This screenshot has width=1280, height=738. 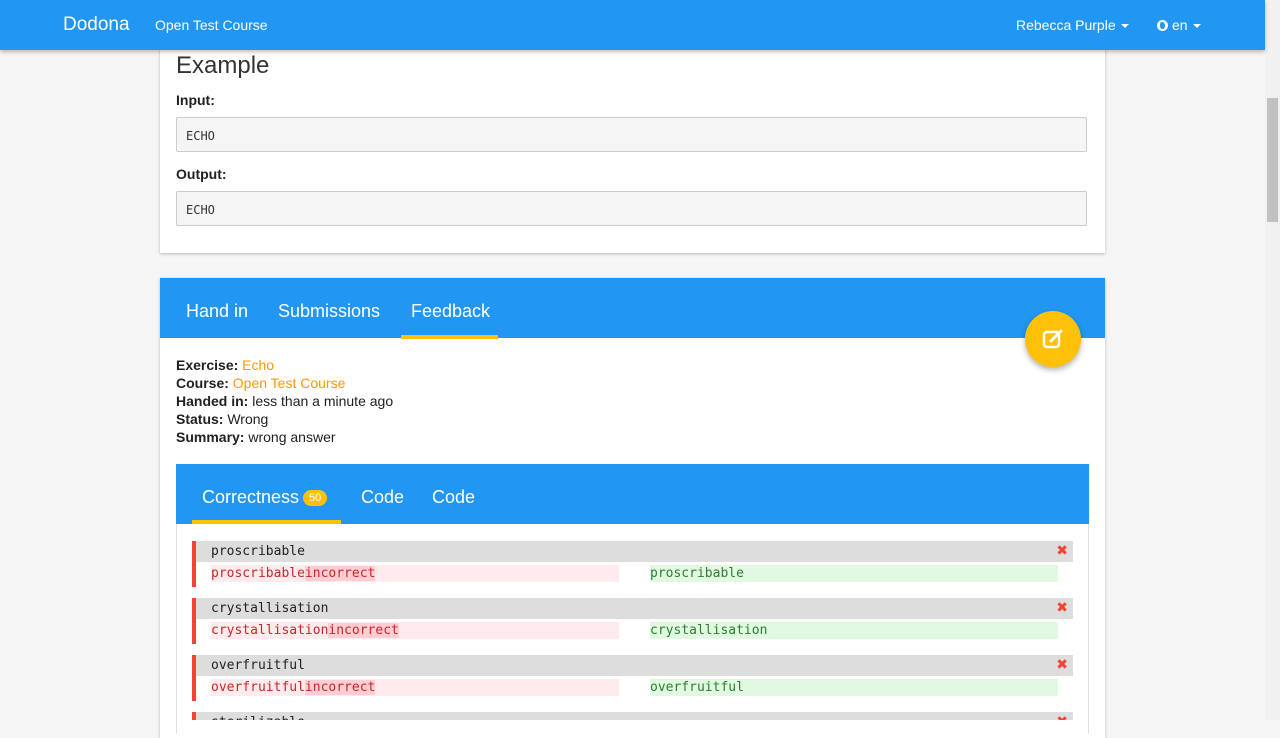 What do you see at coordinates (211, 25) in the screenshot?
I see `nav-course-link: Open Test Course` at bounding box center [211, 25].